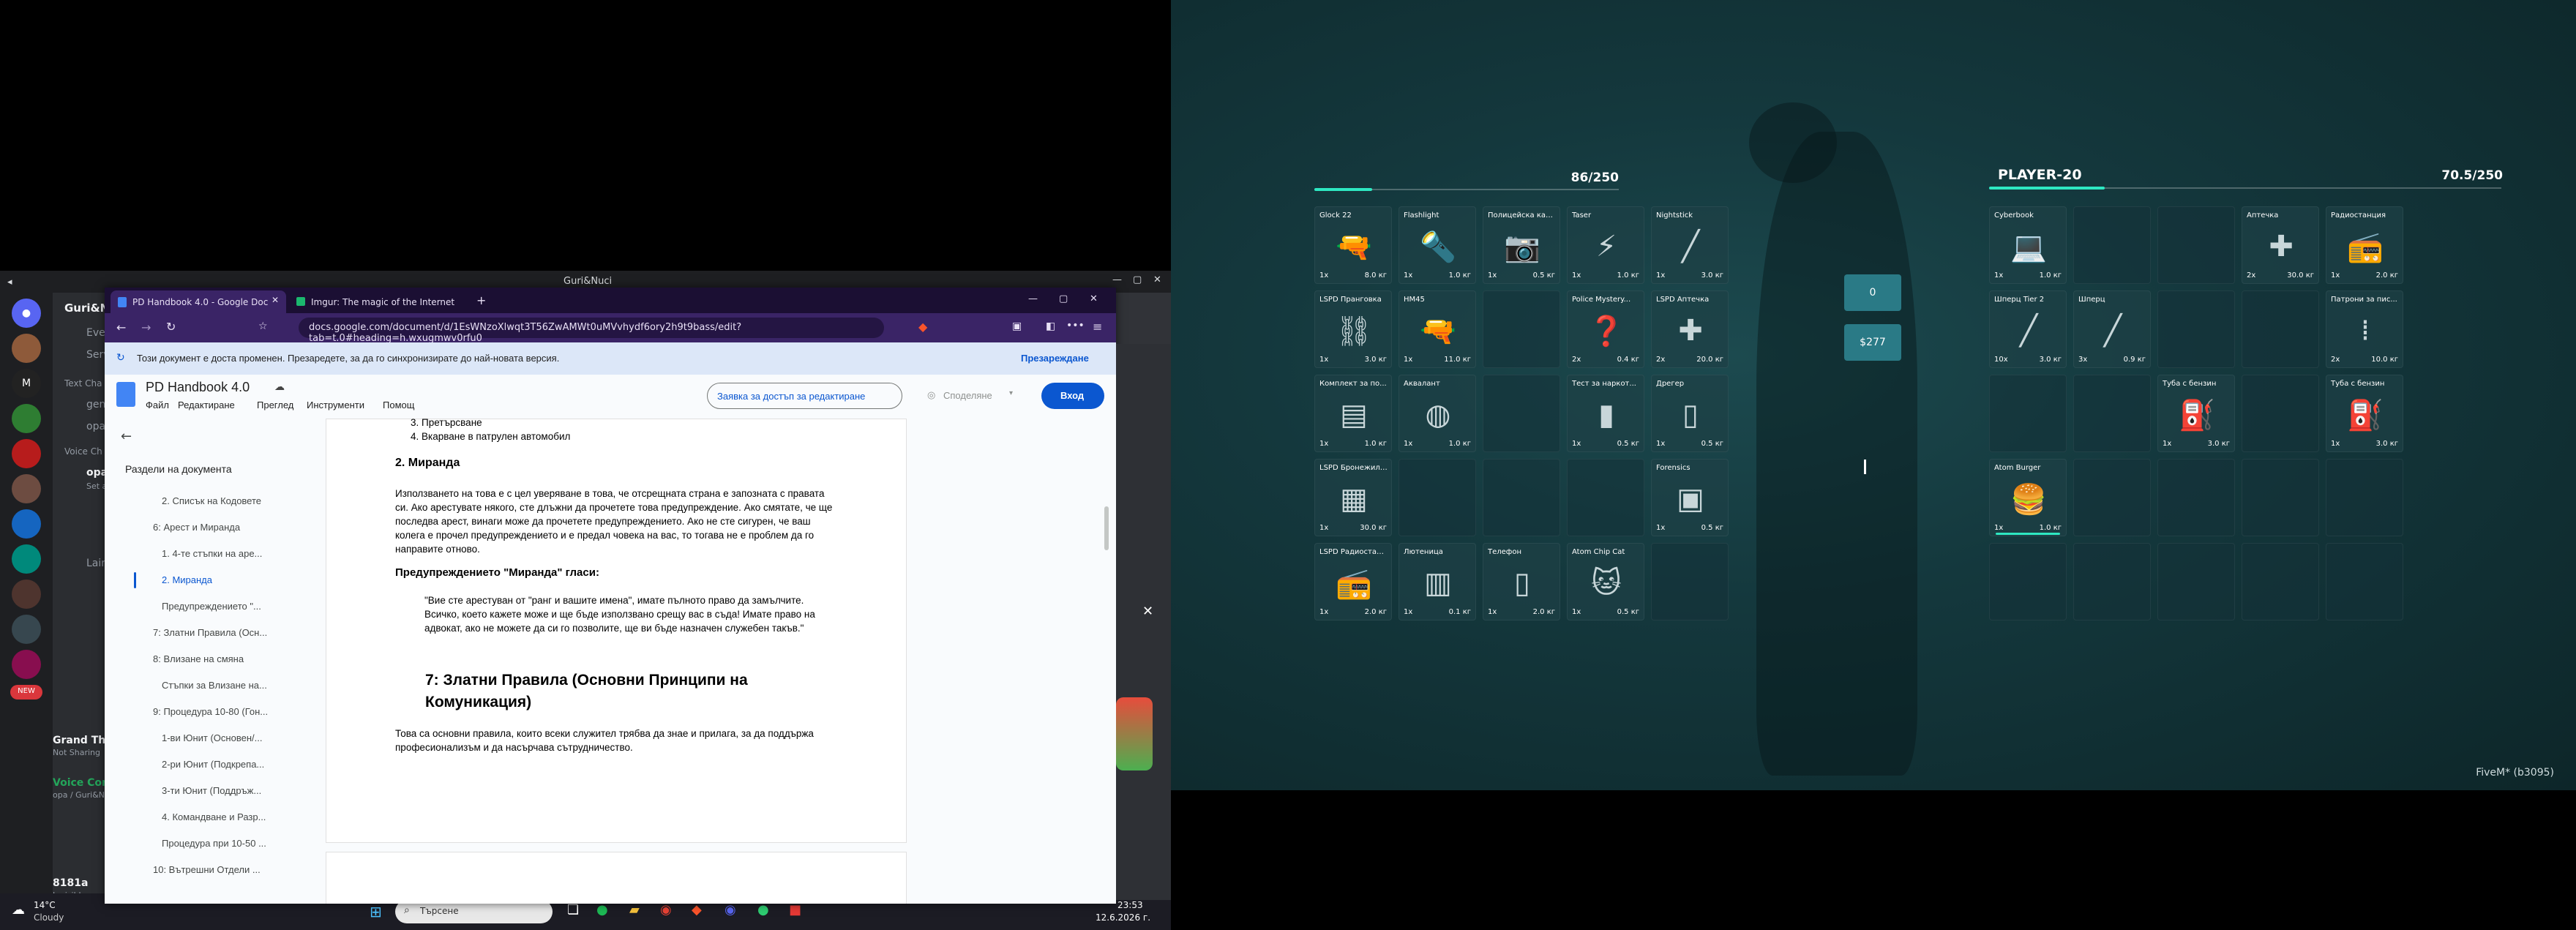  Describe the element at coordinates (634, 910) in the screenshot. I see `explorer-icon: ▰` at that location.